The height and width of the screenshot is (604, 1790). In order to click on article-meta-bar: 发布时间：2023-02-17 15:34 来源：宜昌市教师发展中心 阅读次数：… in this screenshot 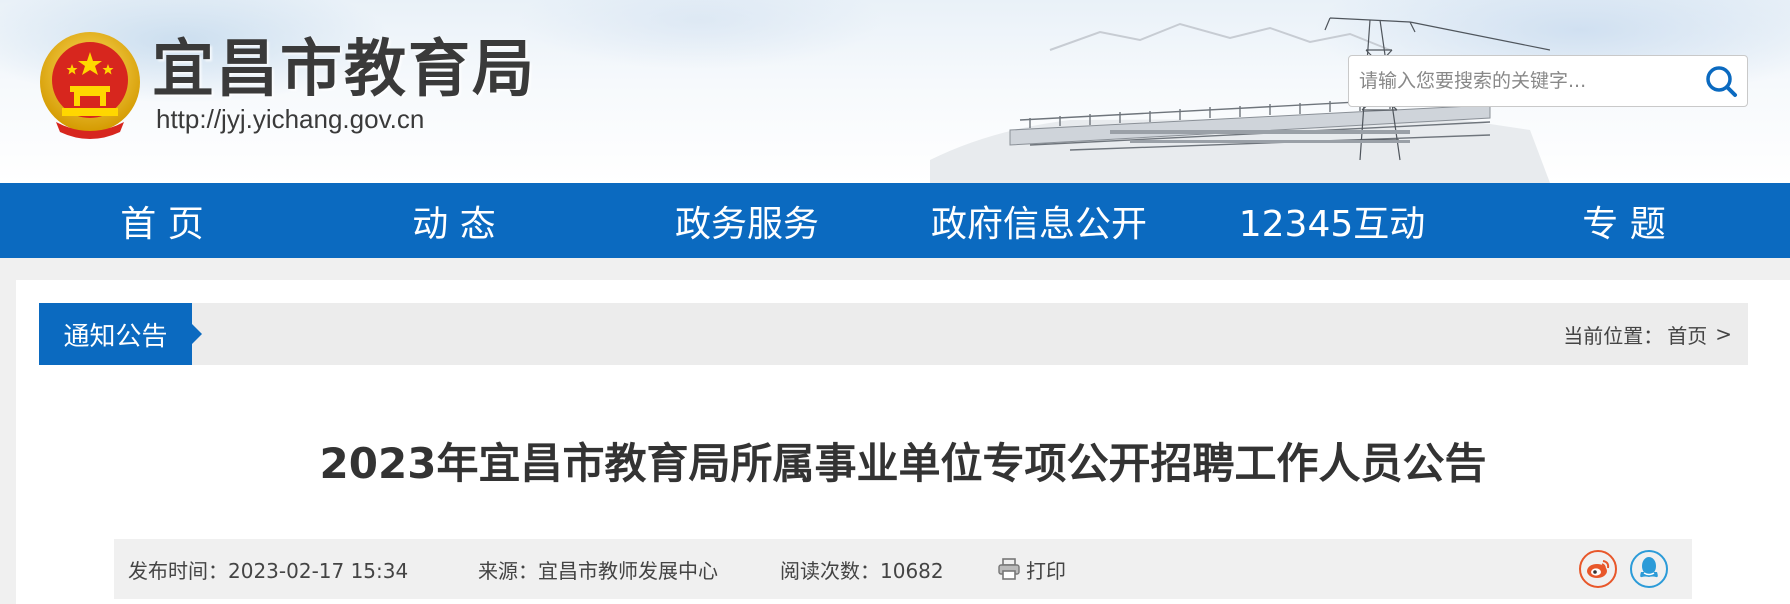, I will do `click(903, 569)`.